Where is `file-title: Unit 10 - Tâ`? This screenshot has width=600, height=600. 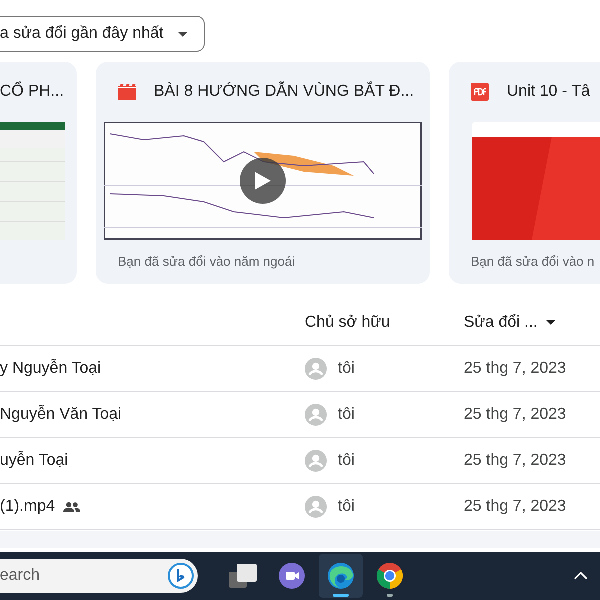 file-title: Unit 10 - Tâ is located at coordinates (548, 92).